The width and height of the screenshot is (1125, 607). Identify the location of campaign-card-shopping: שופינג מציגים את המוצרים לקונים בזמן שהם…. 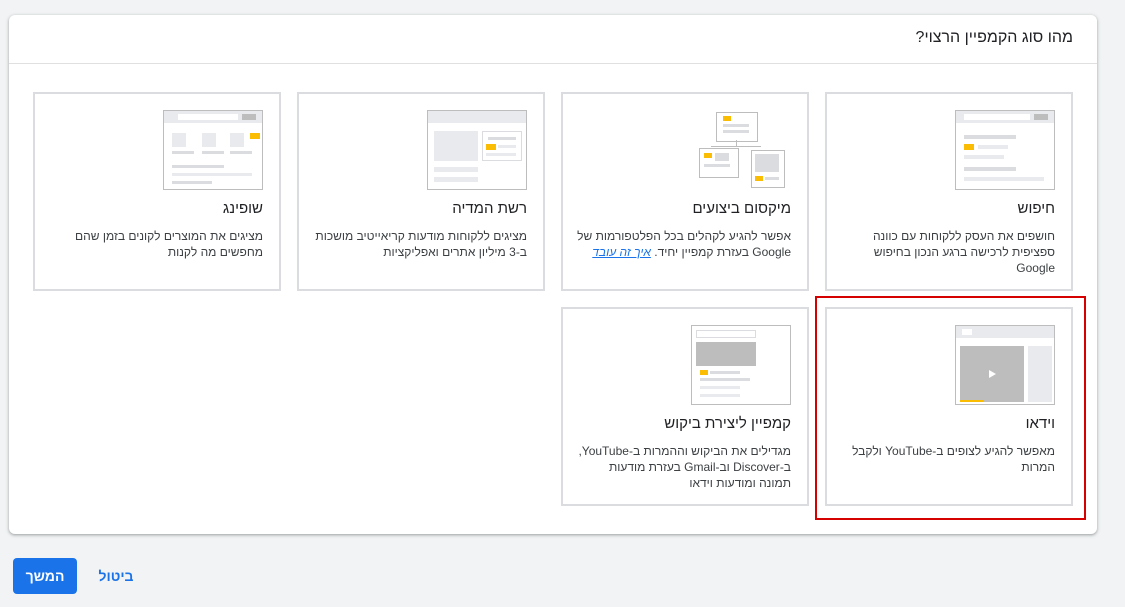
(157, 191).